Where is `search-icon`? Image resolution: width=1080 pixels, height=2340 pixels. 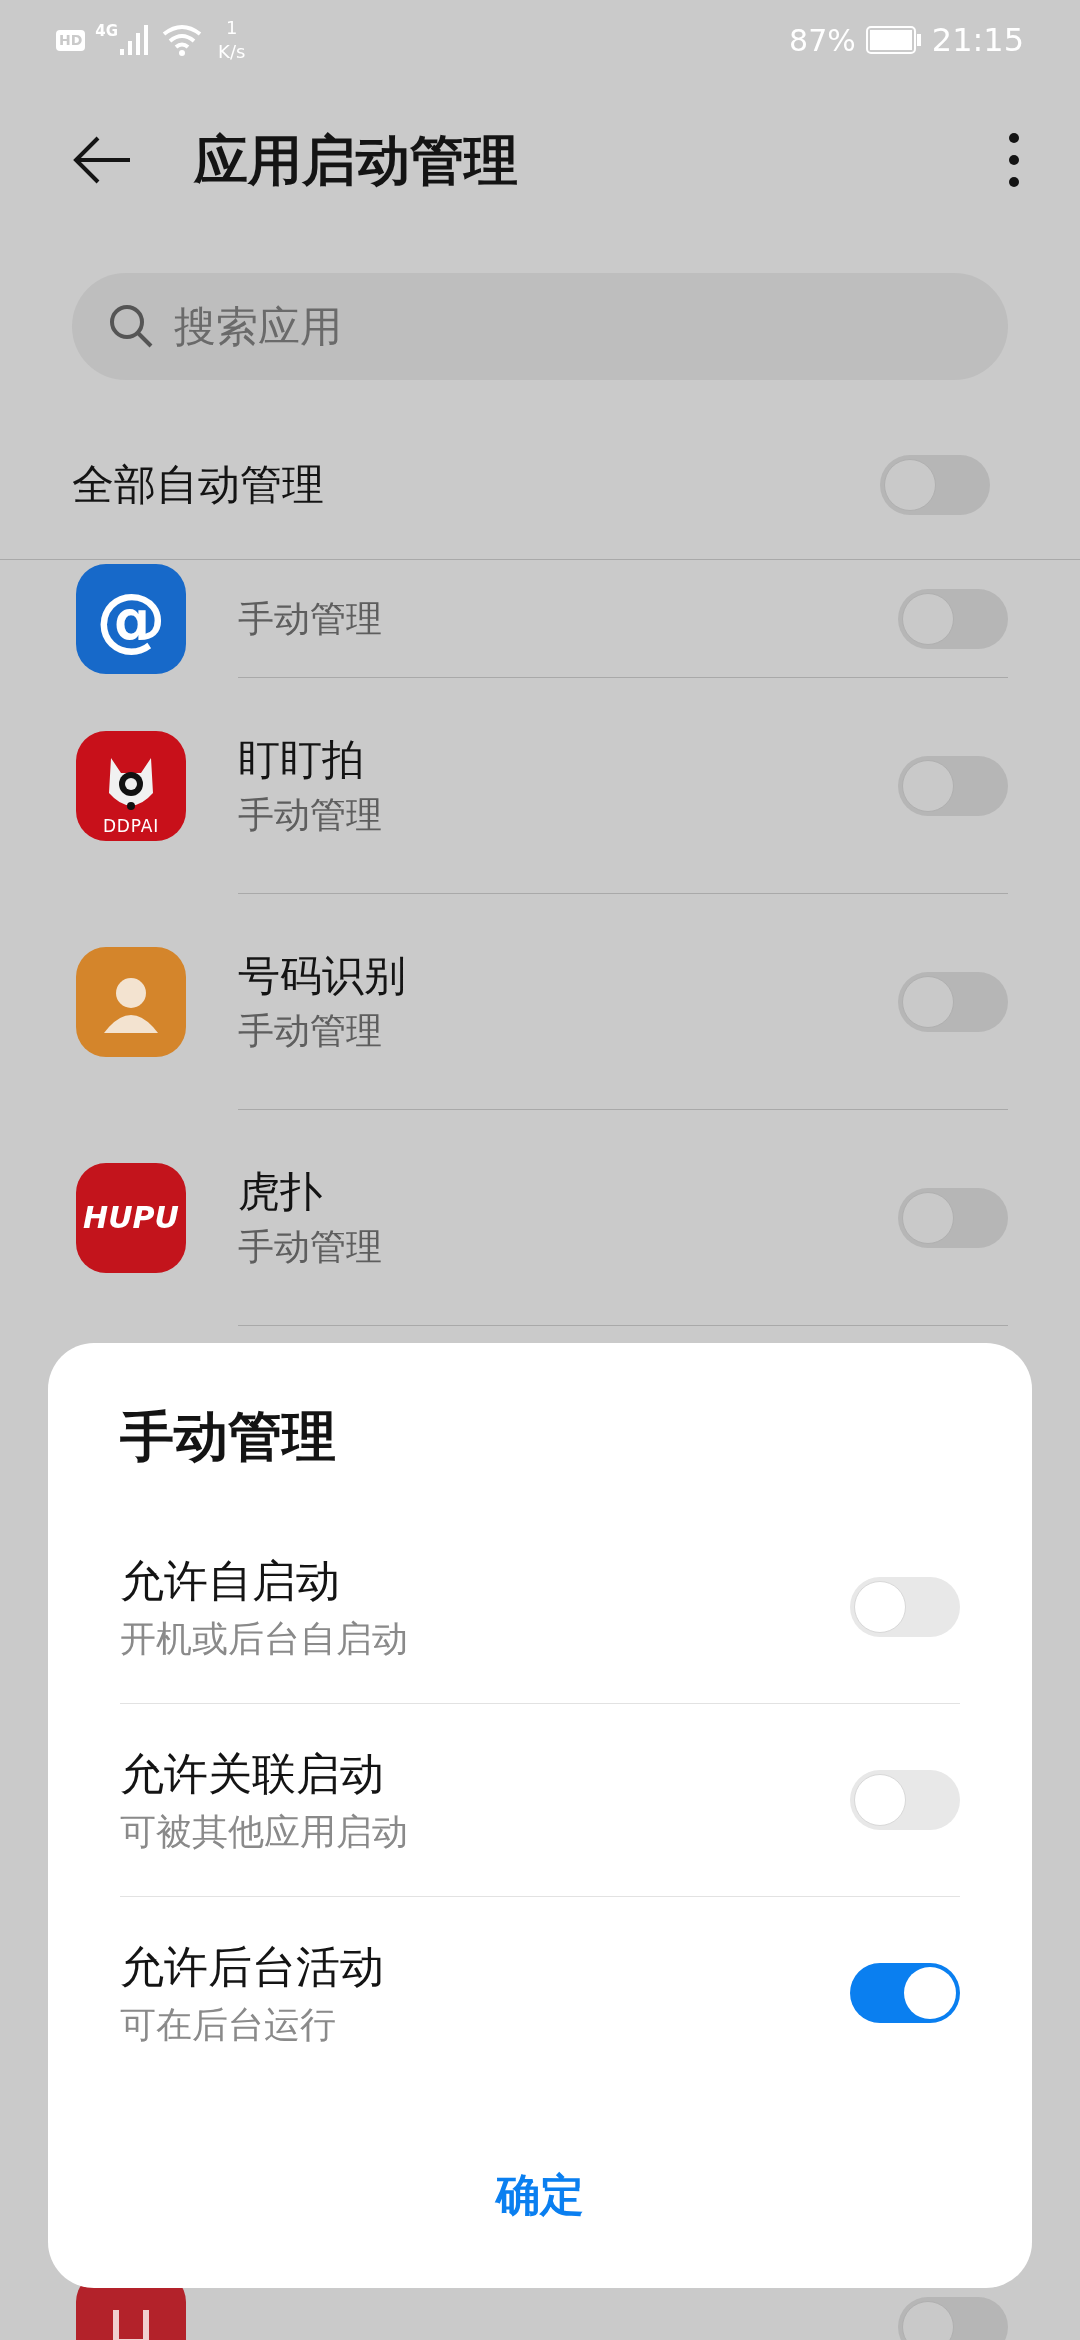
search-icon is located at coordinates (131, 326).